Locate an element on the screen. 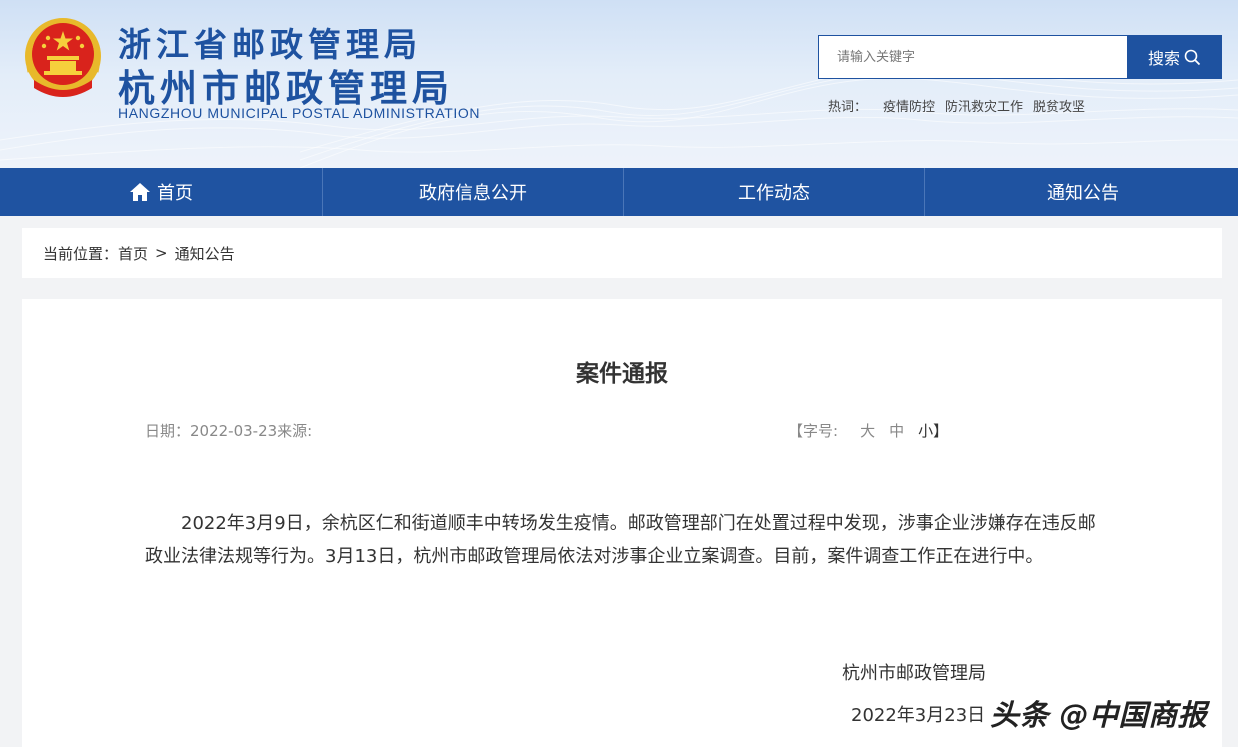 The height and width of the screenshot is (747, 1238). nav-item-home: 首页 is located at coordinates (161, 192).